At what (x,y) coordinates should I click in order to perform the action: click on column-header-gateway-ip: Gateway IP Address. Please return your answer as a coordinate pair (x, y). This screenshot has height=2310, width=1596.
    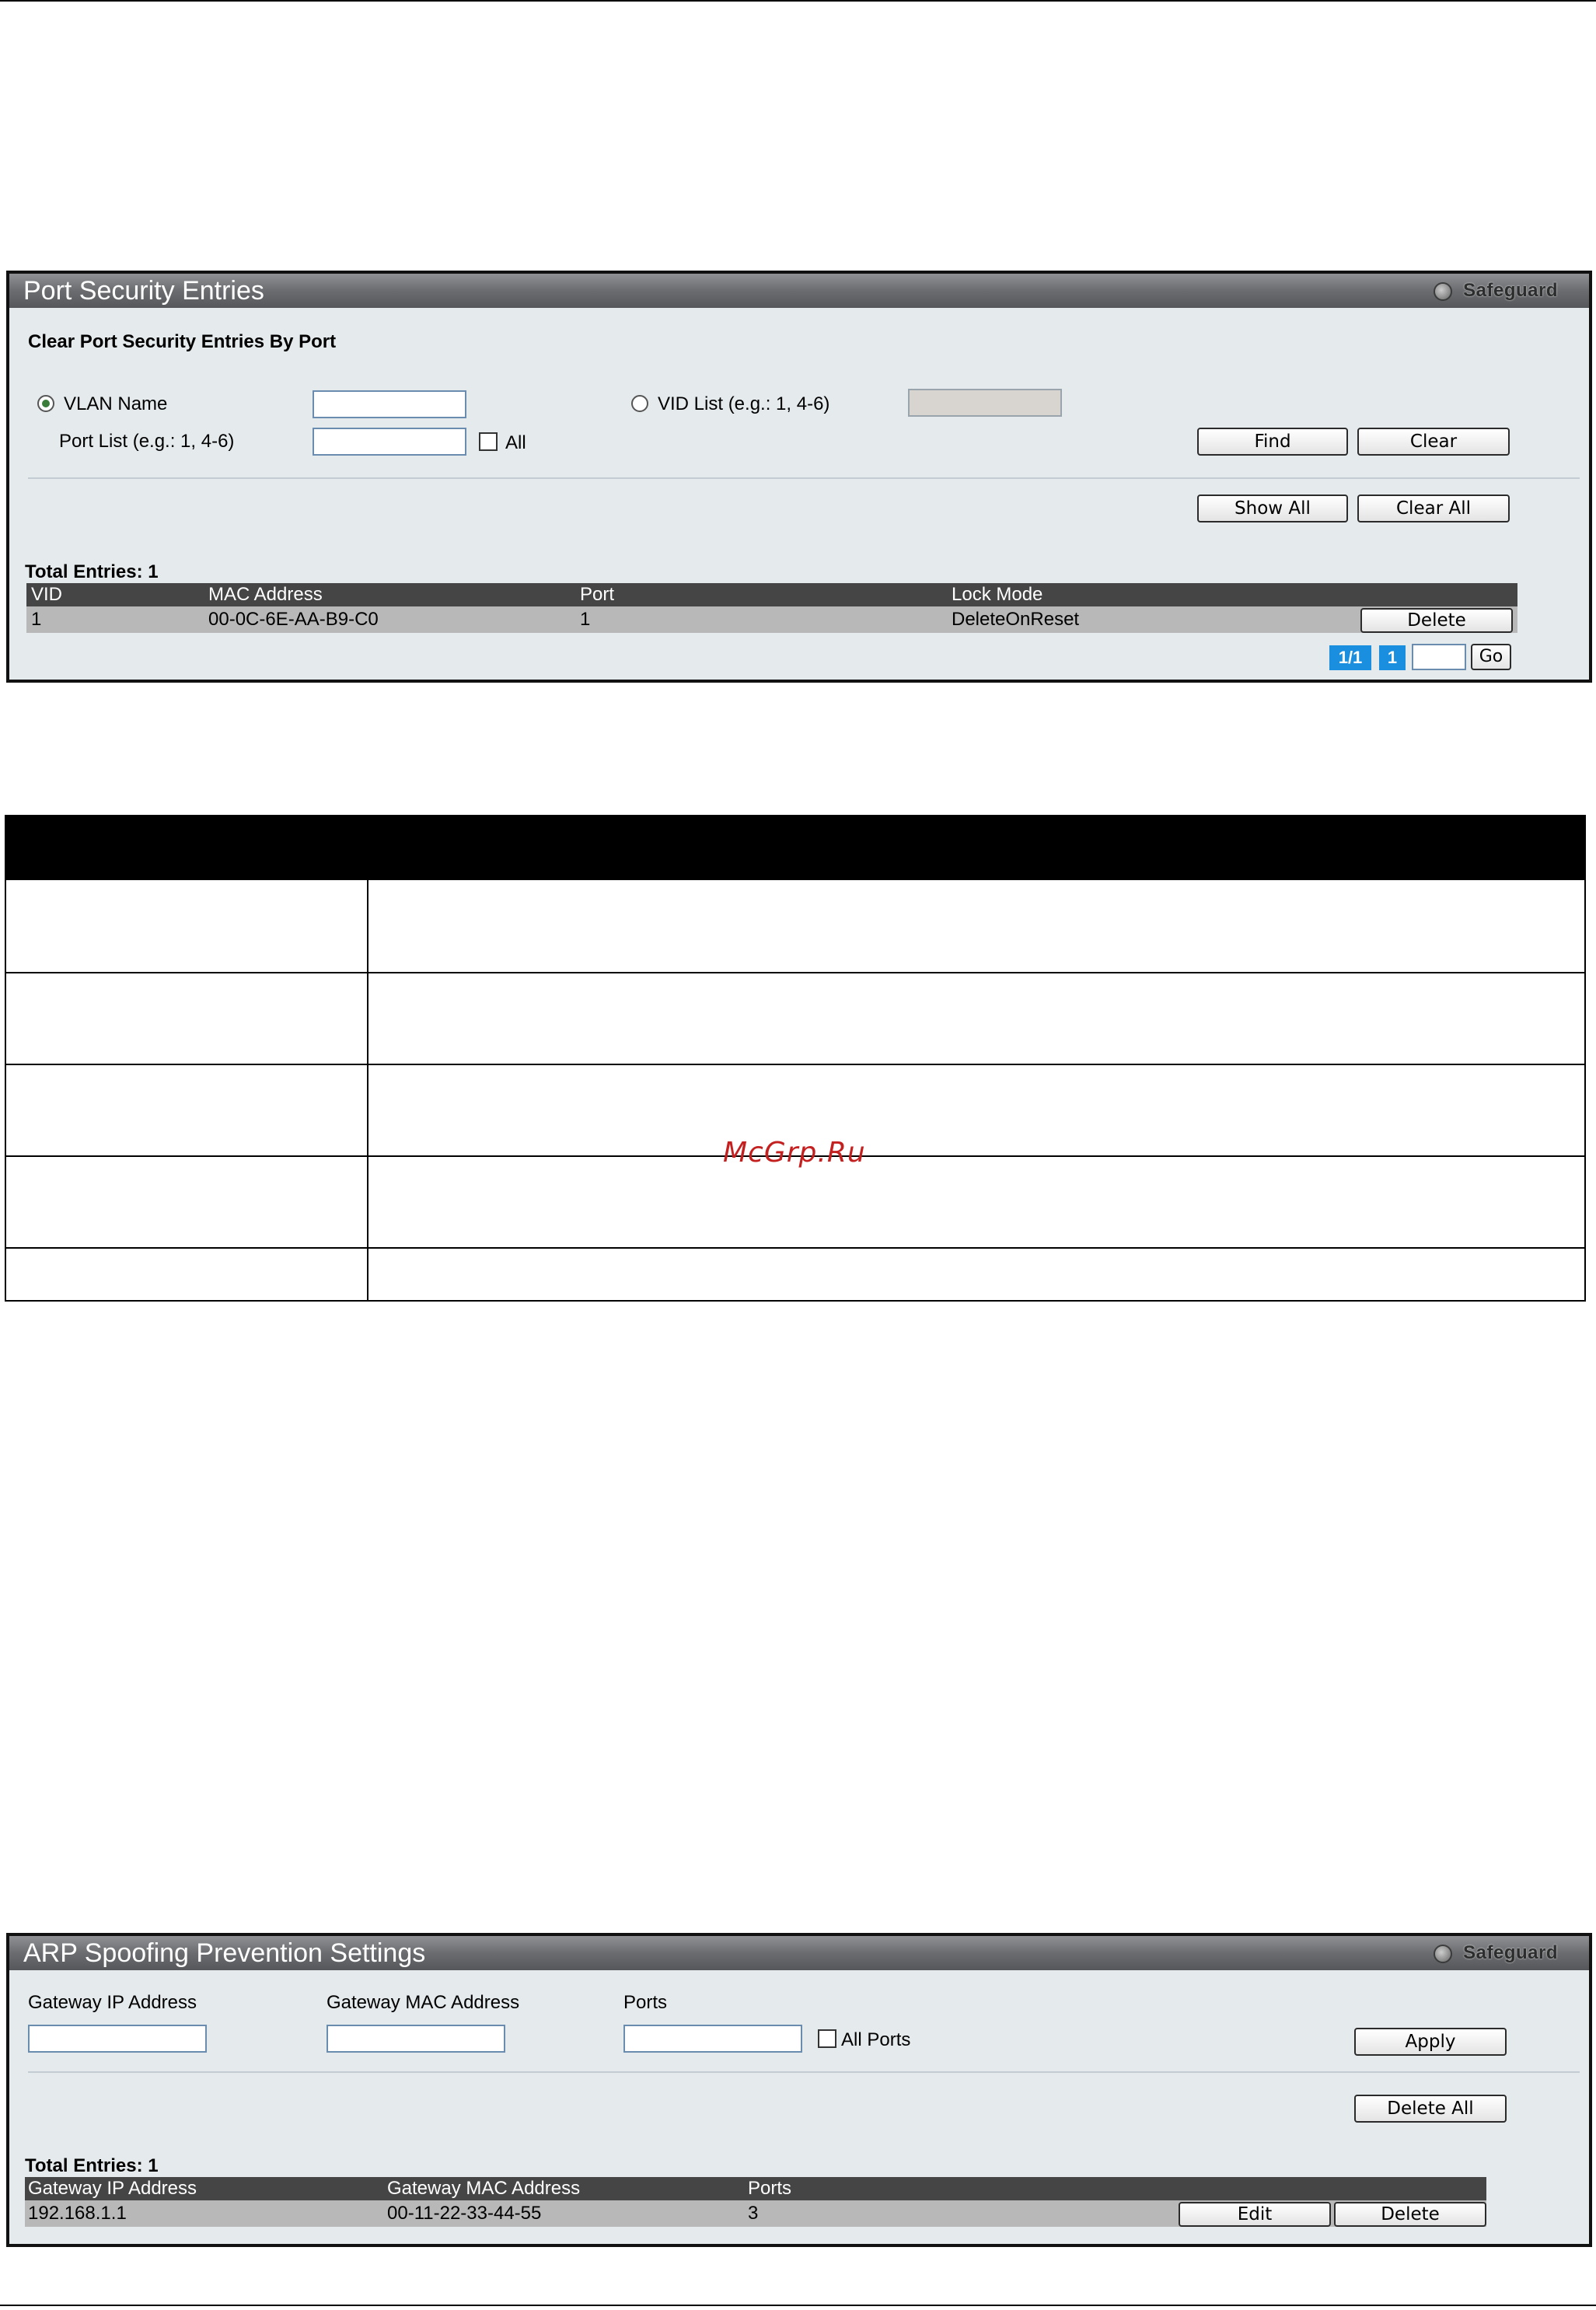
    Looking at the image, I should click on (113, 2188).